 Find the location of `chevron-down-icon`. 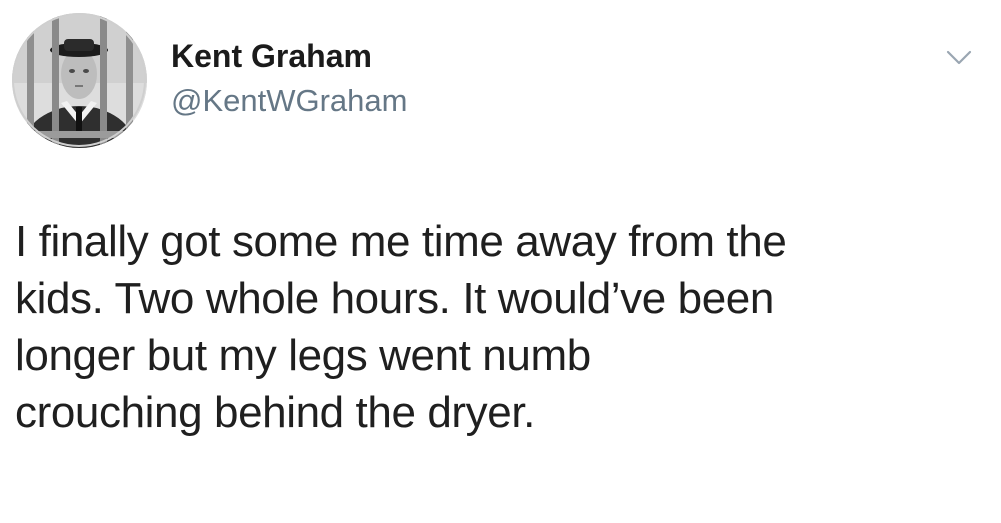

chevron-down-icon is located at coordinates (959, 58).